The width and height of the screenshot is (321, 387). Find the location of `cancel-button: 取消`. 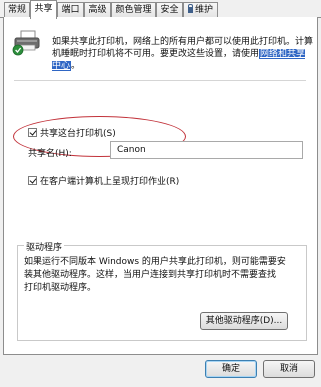

cancel-button: 取消 is located at coordinates (289, 369).